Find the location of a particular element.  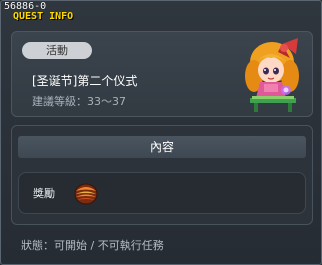

npc-portrait is located at coordinates (272, 75).